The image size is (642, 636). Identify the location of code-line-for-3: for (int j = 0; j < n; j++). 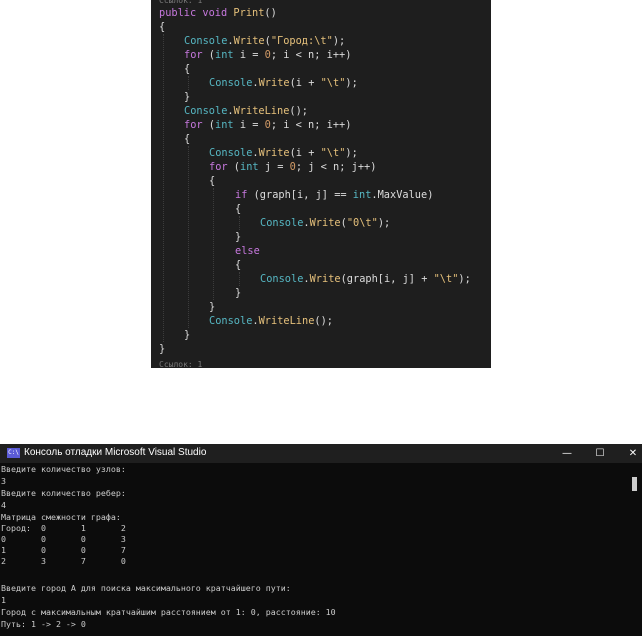
(292, 167).